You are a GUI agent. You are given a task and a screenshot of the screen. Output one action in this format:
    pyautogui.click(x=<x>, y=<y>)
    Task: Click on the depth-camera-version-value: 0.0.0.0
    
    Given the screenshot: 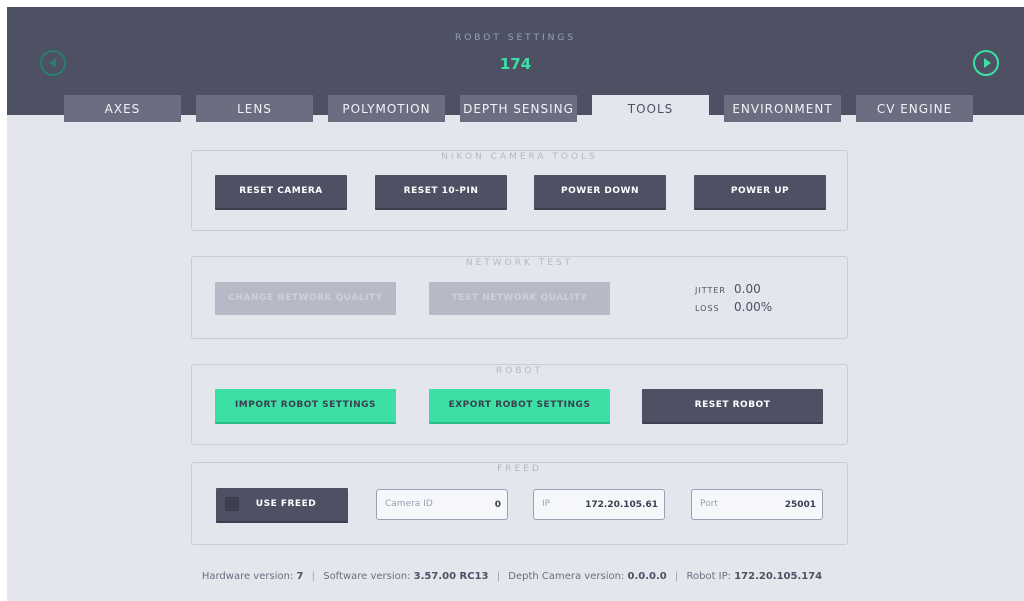 What is the action you would take?
    pyautogui.click(x=647, y=576)
    